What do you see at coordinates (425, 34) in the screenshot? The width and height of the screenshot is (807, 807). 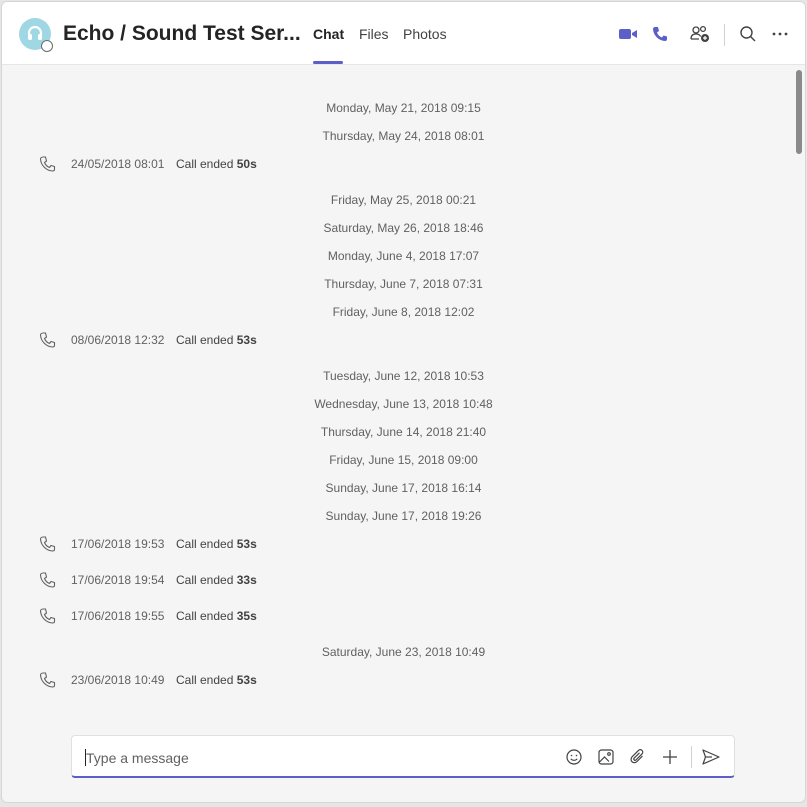 I see `tab-photos: Photos` at bounding box center [425, 34].